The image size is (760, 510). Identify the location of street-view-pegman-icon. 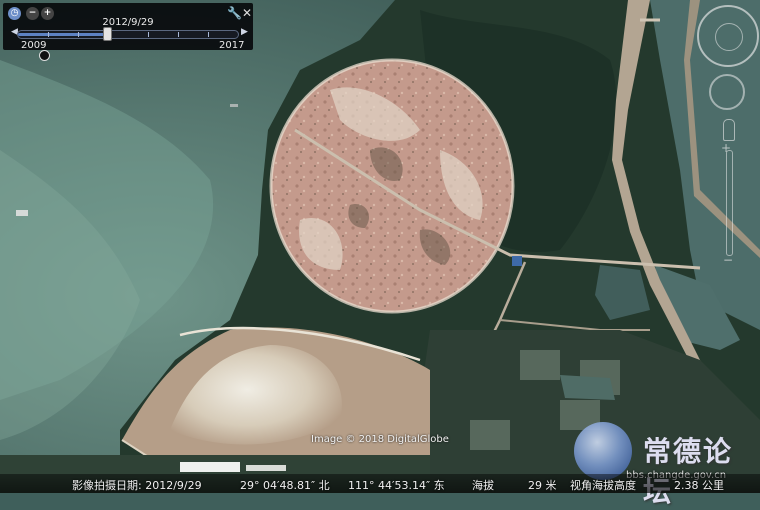
(729, 130).